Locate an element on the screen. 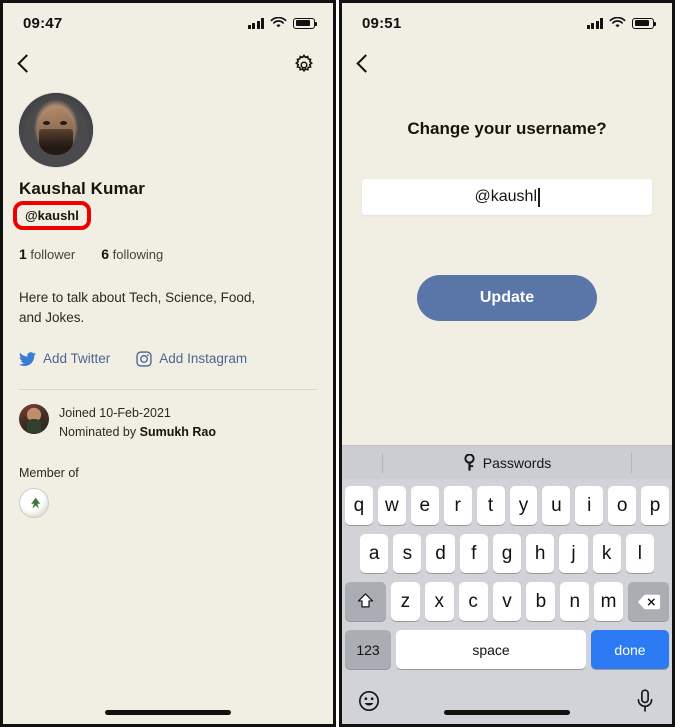 The image size is (675, 727). profile-handle: @kaushl is located at coordinates (52, 215).